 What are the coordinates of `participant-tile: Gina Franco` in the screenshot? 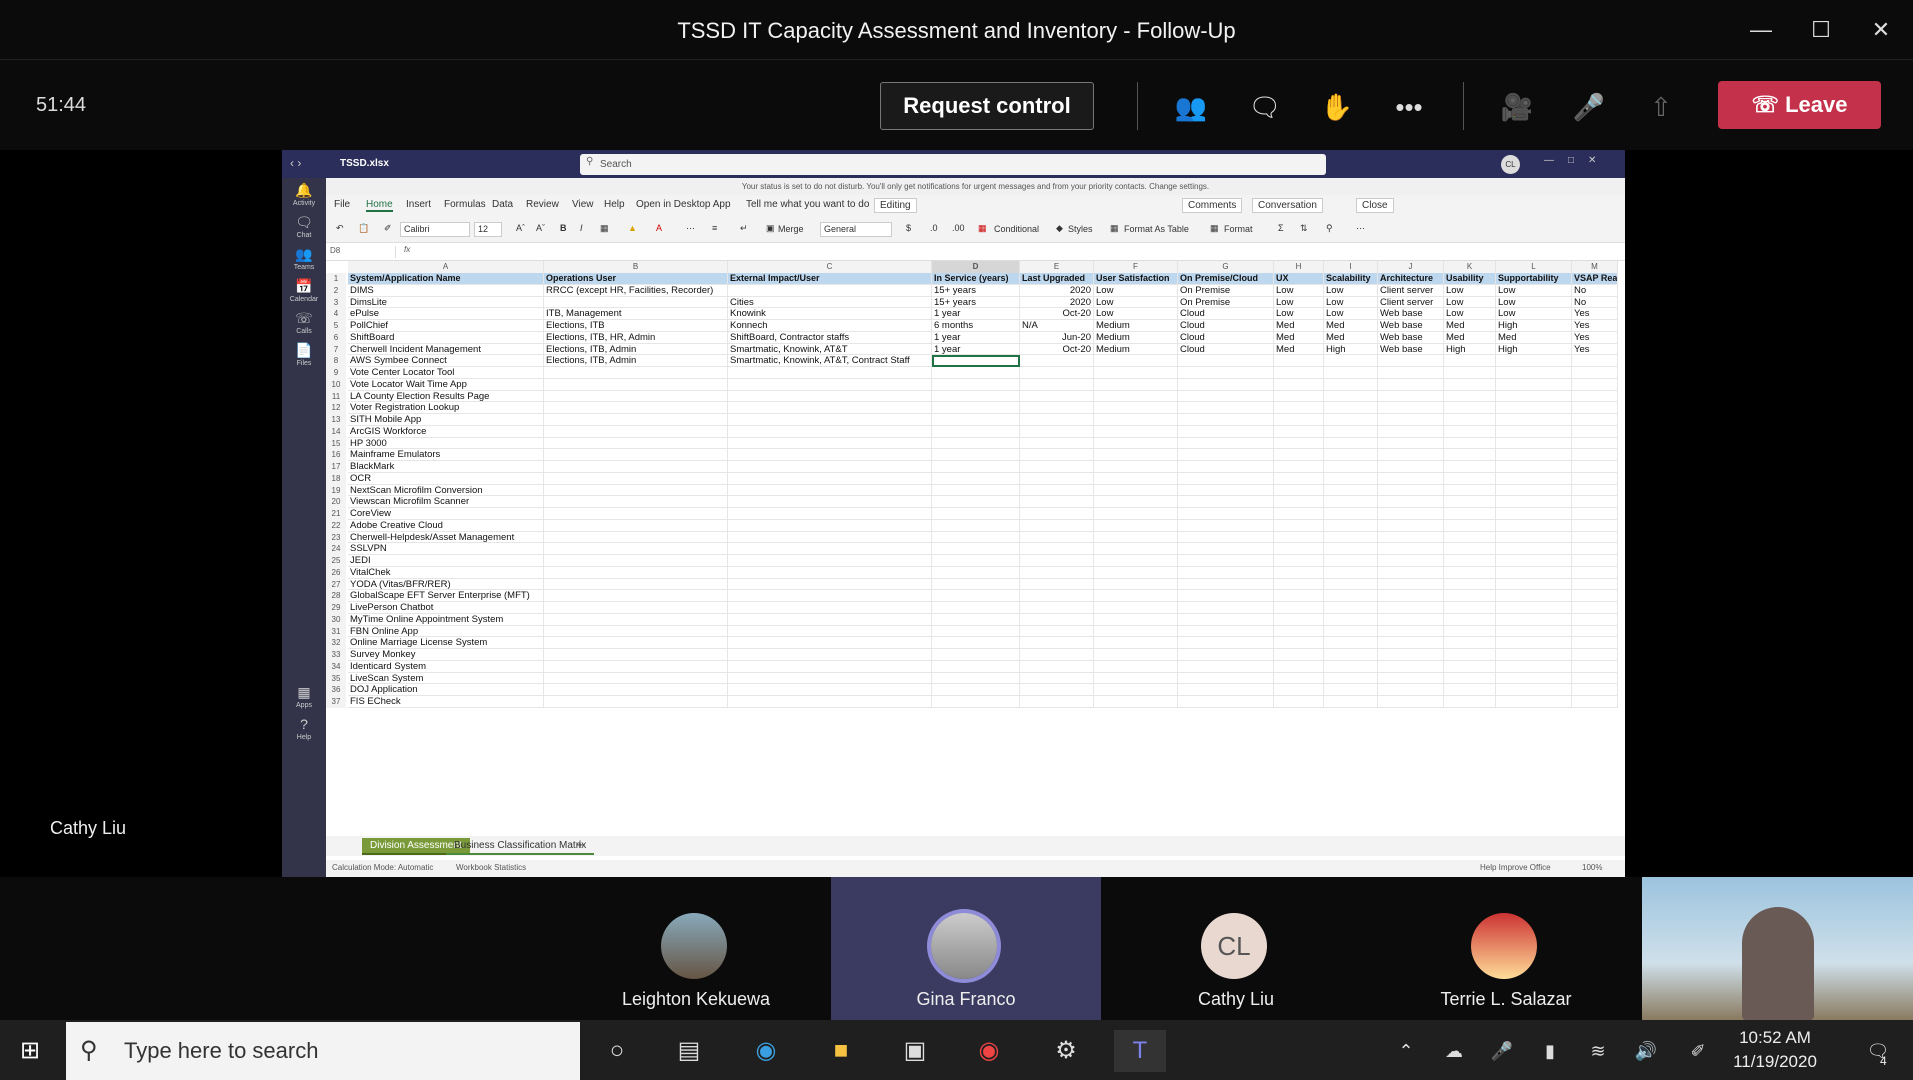 It's located at (966, 948).